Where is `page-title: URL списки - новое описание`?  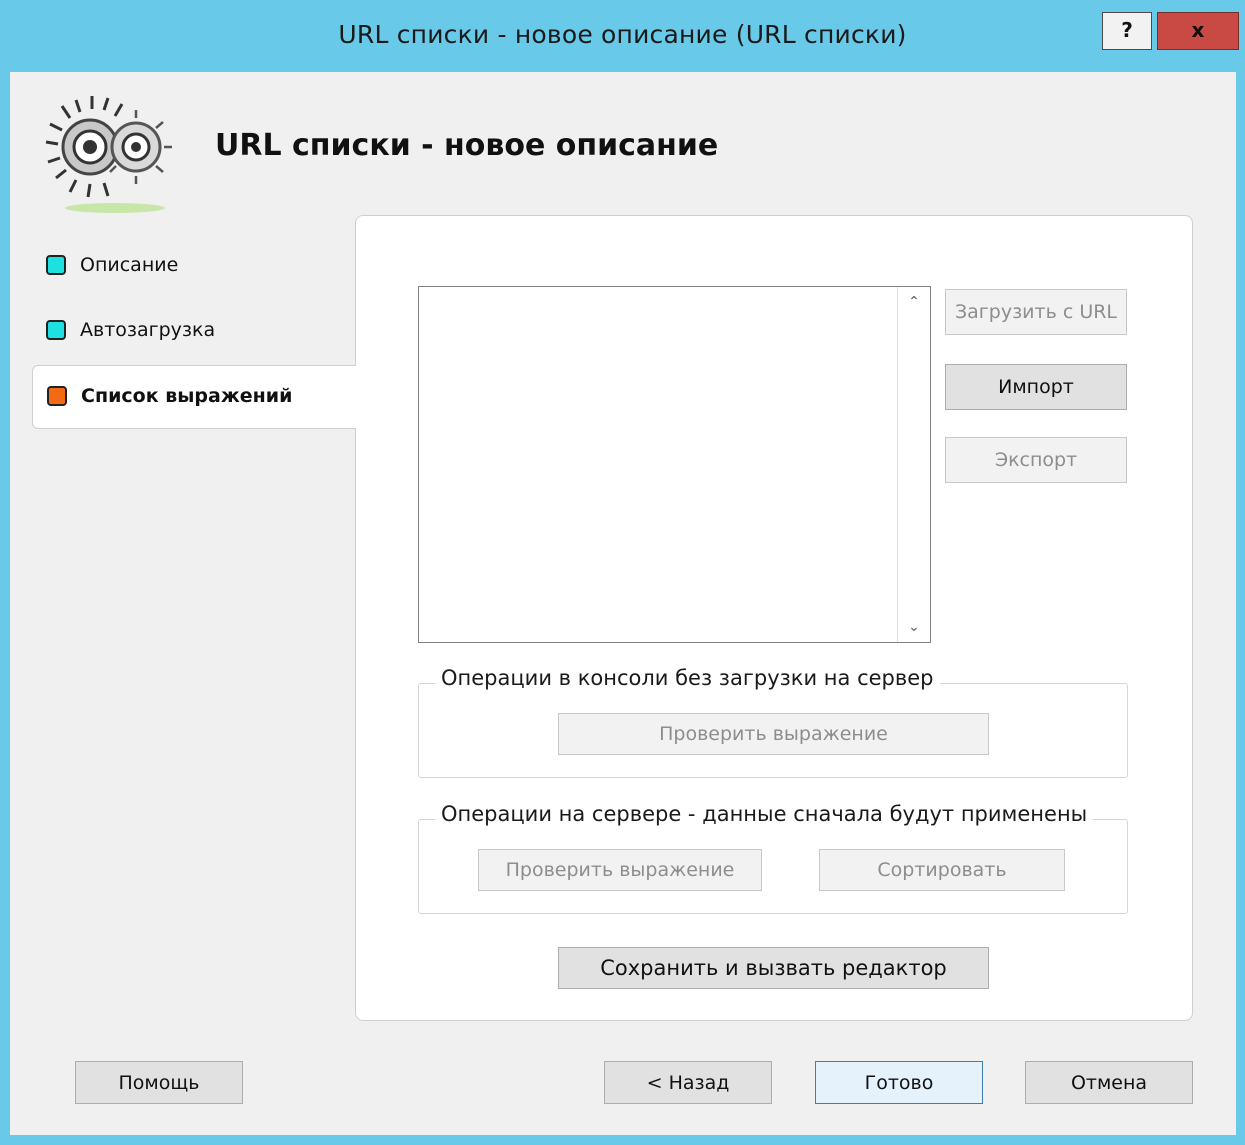 page-title: URL списки - новое описание is located at coordinates (467, 145).